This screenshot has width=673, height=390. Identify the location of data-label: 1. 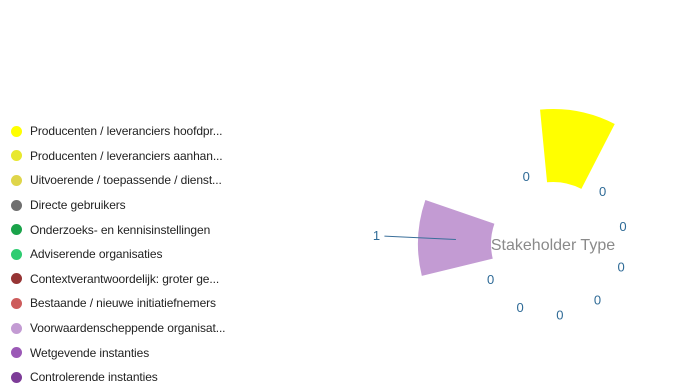
(376, 235).